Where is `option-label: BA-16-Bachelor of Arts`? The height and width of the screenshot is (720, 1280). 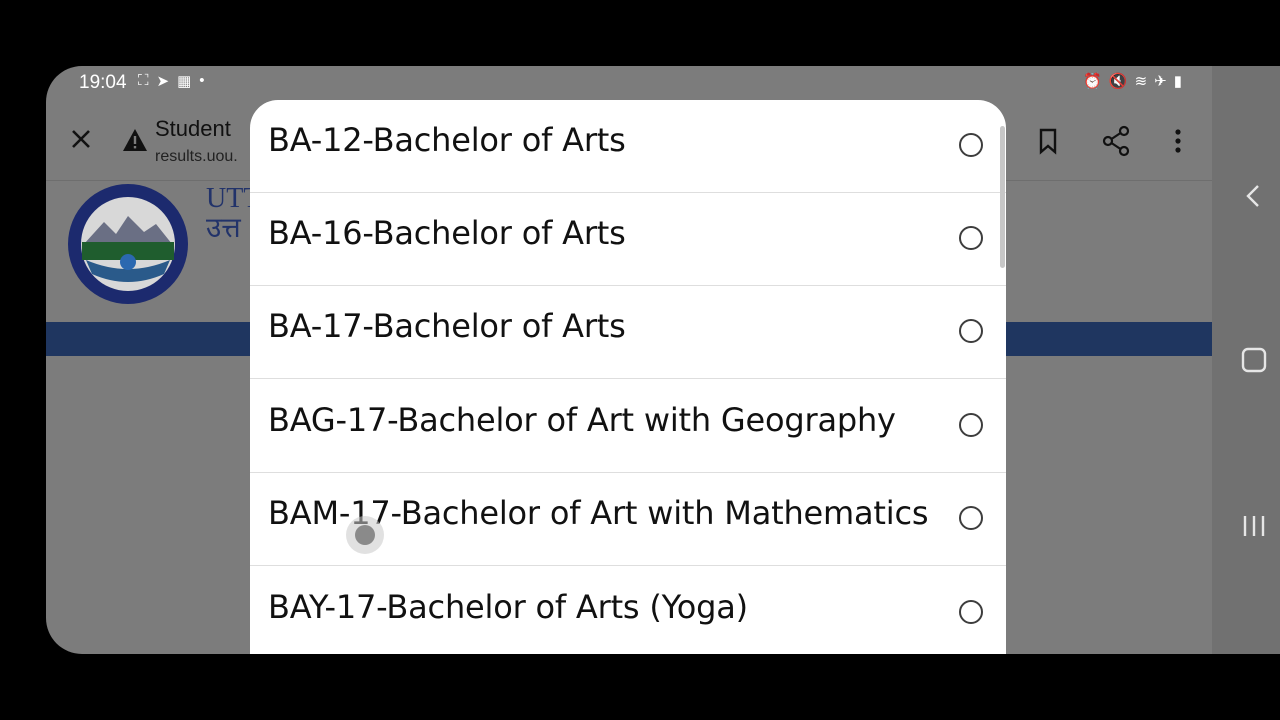
option-label: BA-16-Bachelor of Arts is located at coordinates (447, 233).